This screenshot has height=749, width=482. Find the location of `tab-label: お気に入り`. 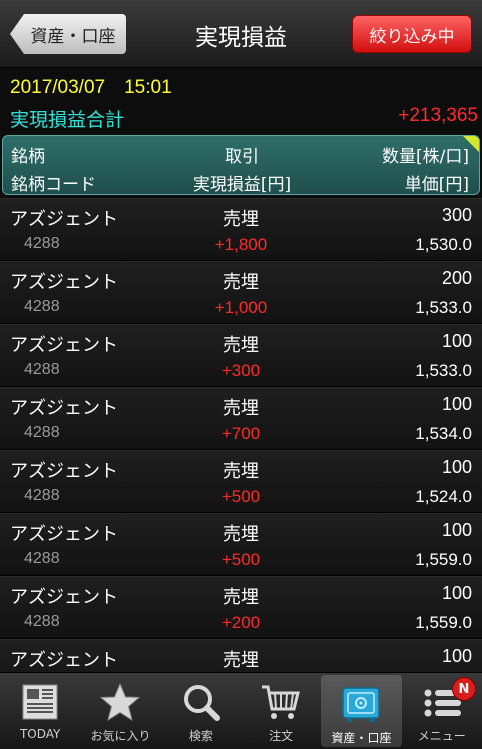

tab-label: お気に入り is located at coordinates (120, 736).